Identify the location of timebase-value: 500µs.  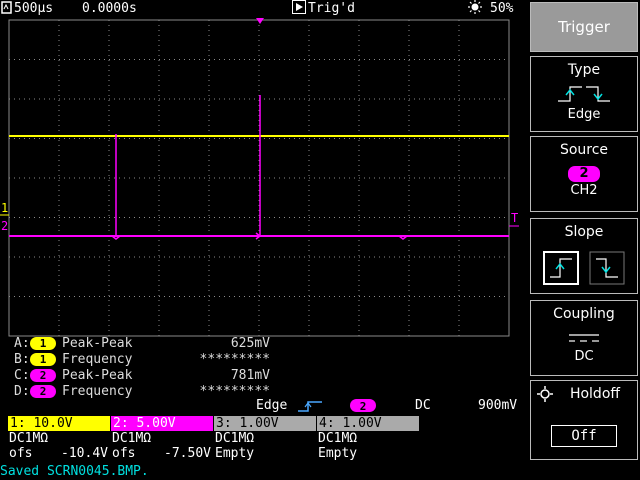
(34, 8).